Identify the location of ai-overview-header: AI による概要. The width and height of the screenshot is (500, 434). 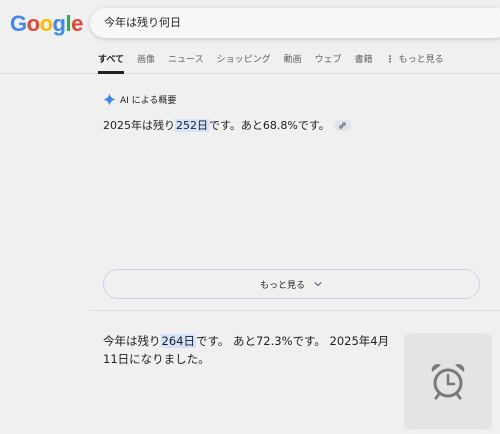
(139, 99).